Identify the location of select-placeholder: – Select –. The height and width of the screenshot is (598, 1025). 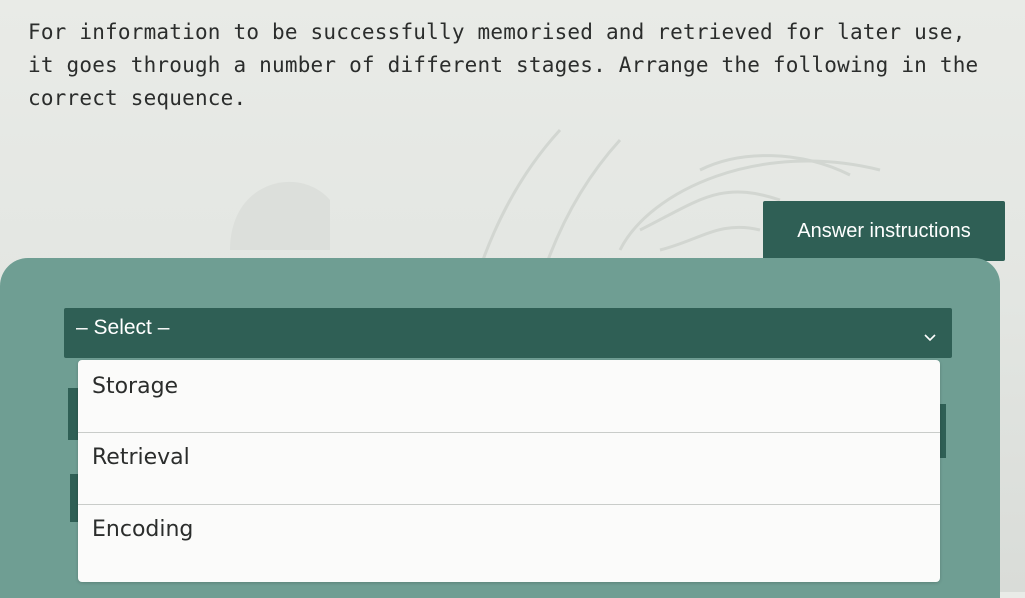
(123, 327).